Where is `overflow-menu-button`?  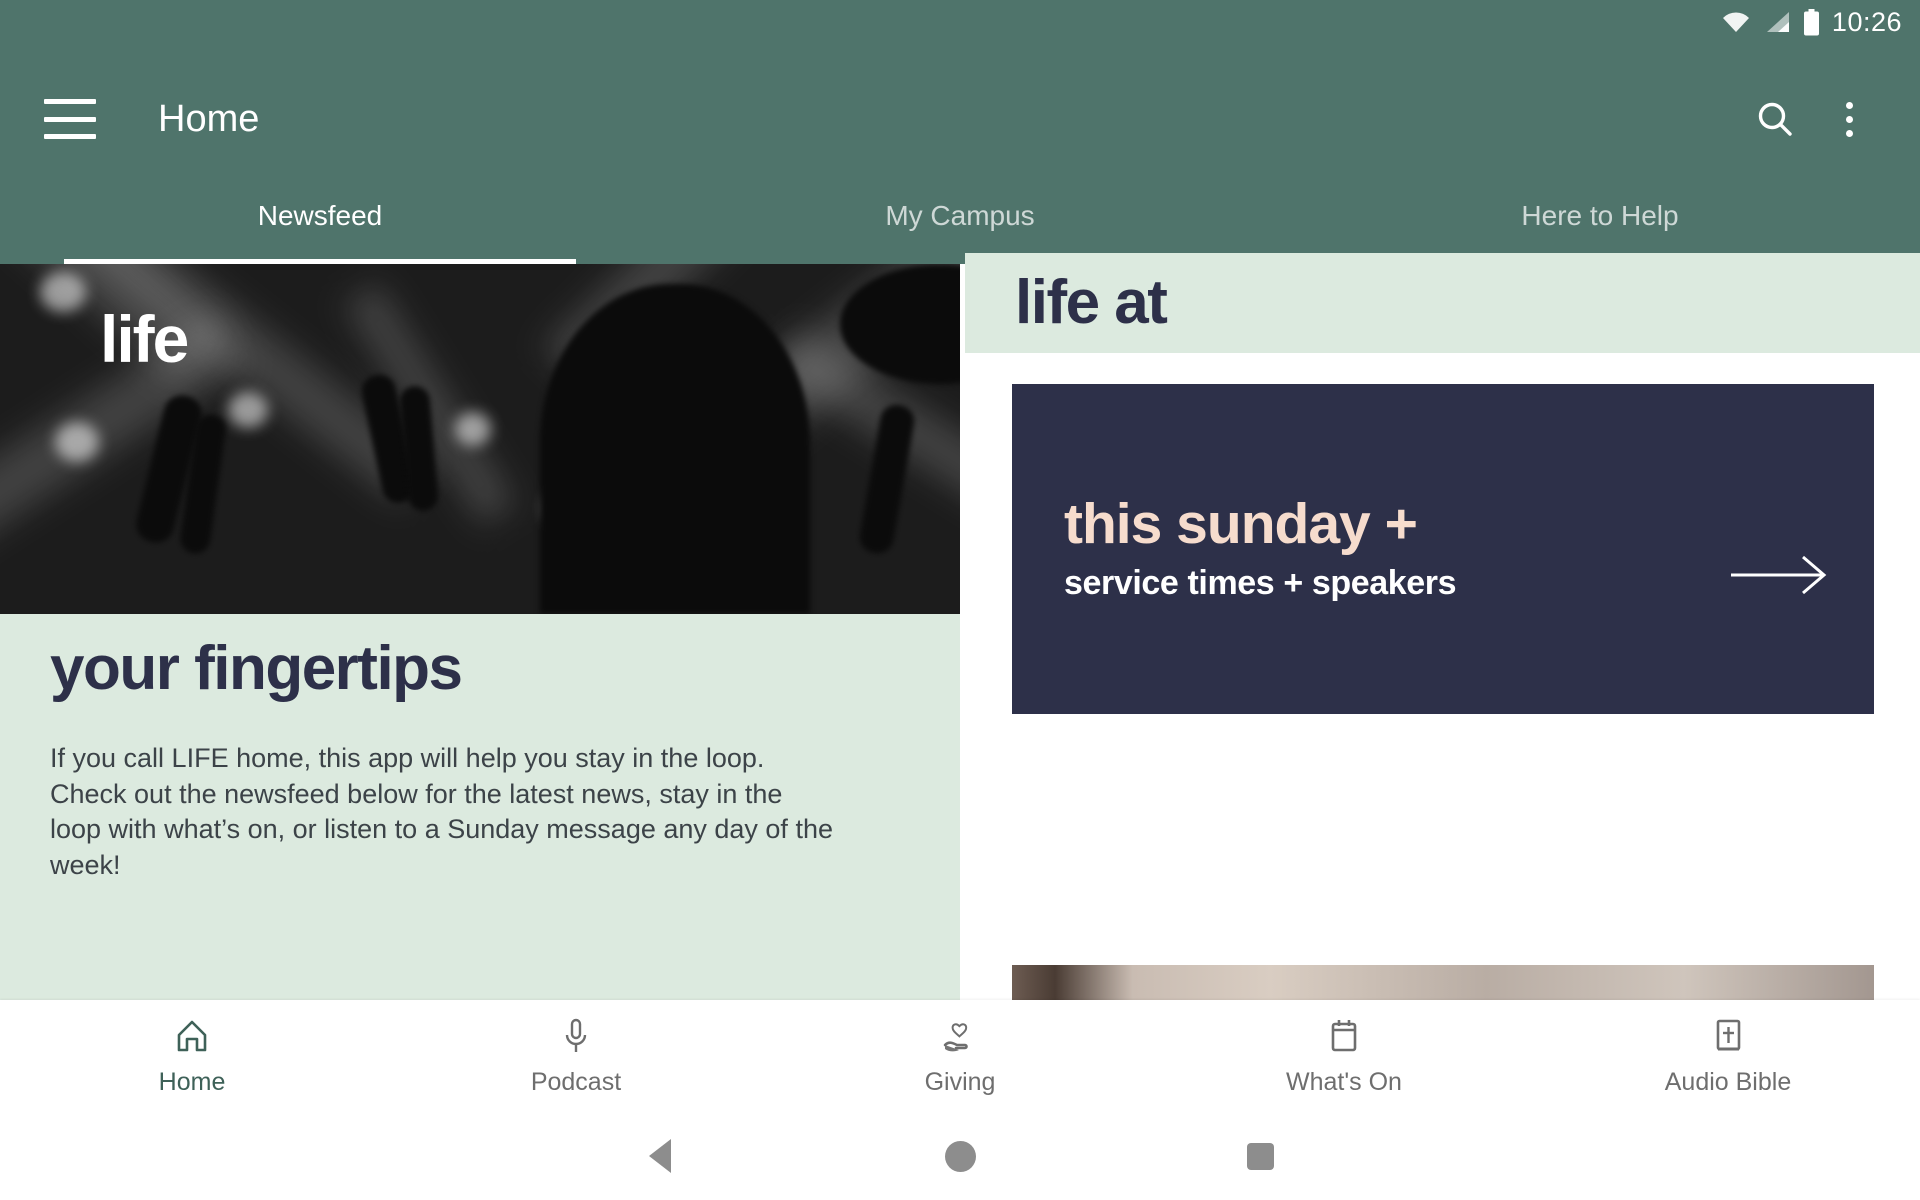
overflow-menu-button is located at coordinates (1849, 119).